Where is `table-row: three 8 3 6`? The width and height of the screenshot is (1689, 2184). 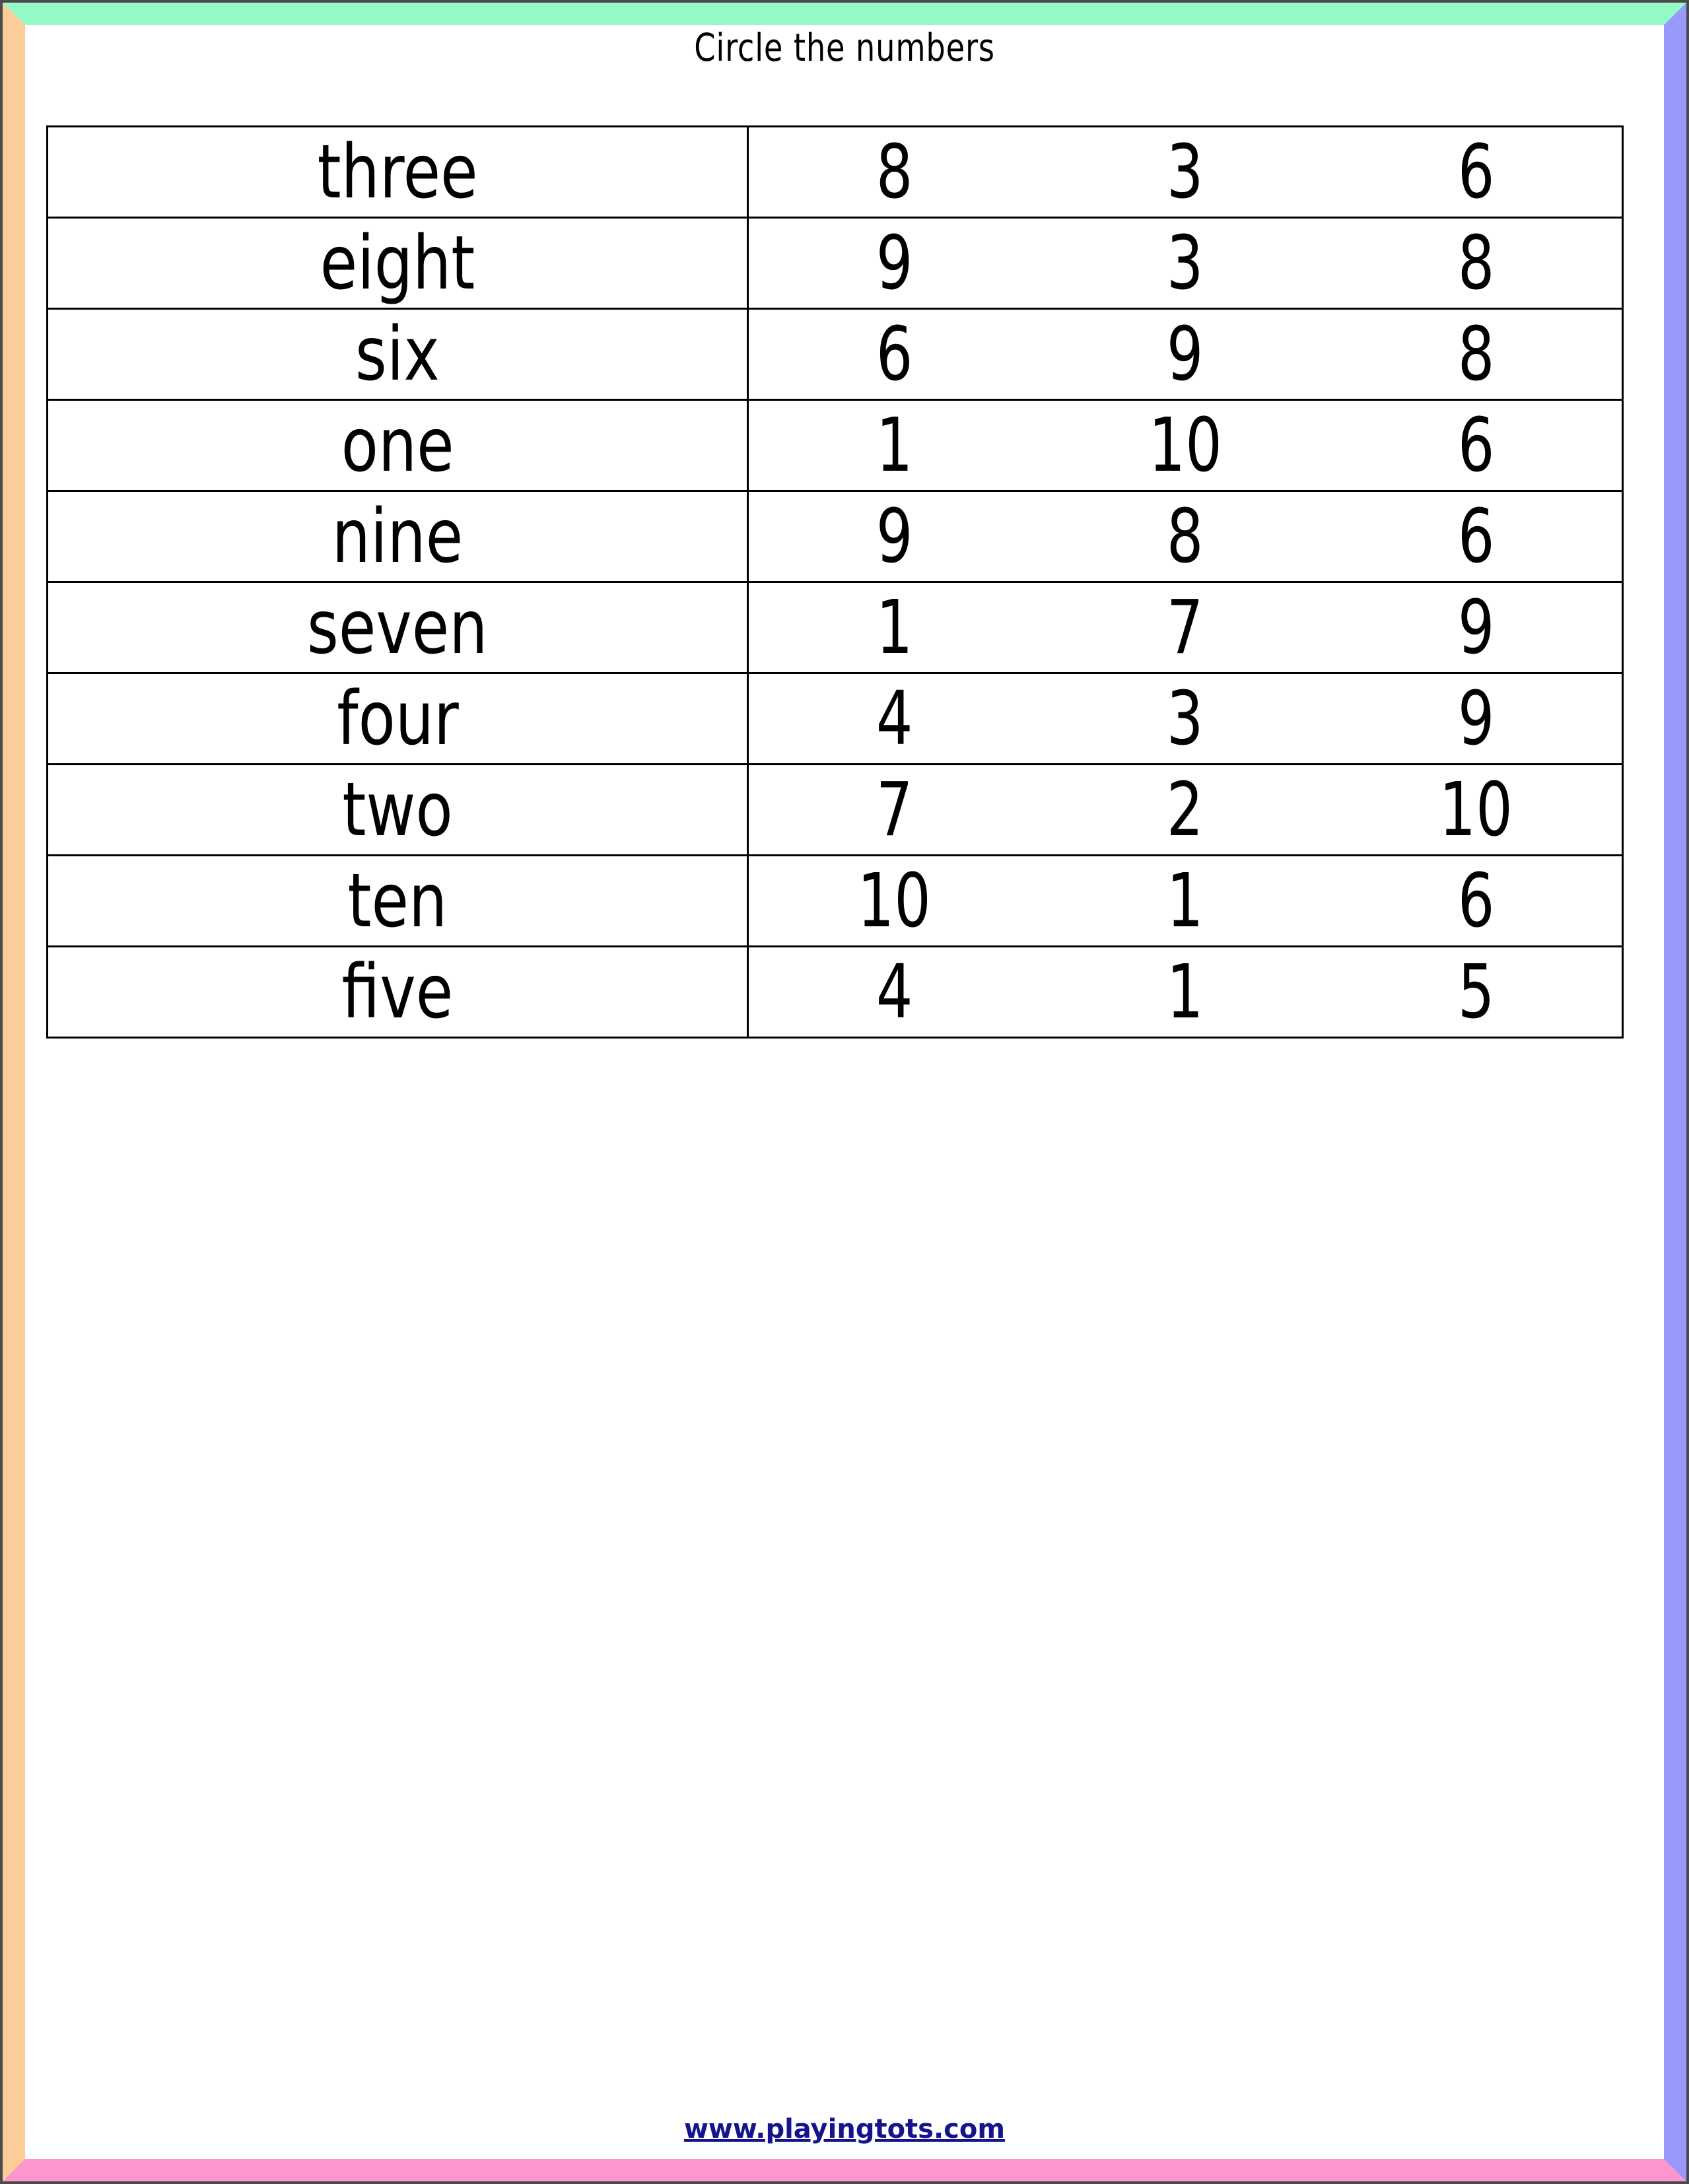 table-row: three 8 3 6 is located at coordinates (835, 172).